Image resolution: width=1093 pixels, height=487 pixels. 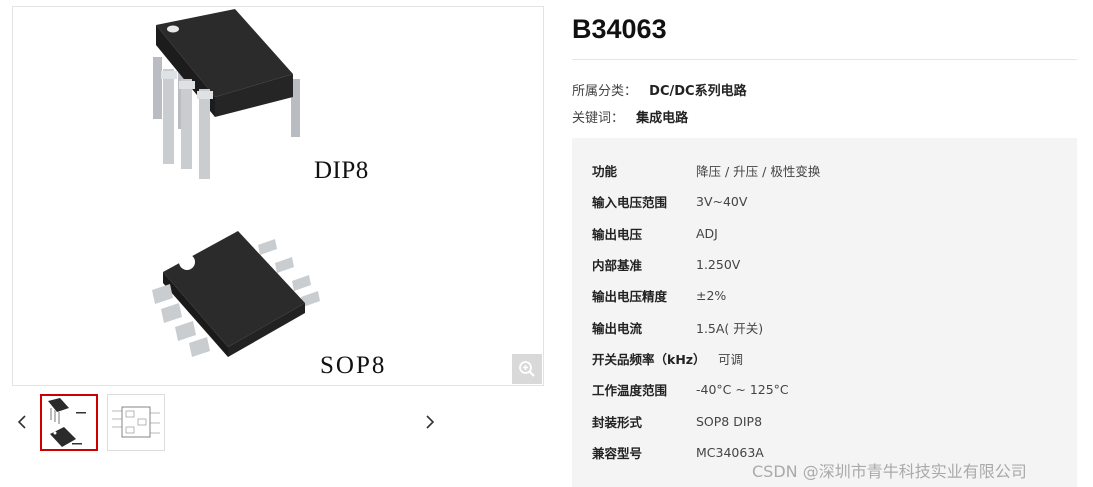 I want to click on spec-row: 输入电压范围 3V~40V, so click(x=669, y=201).